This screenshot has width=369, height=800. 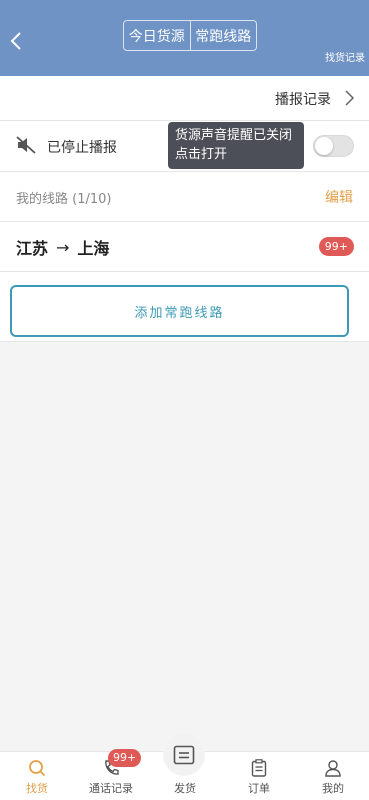 I want to click on tab-orders: 订单, so click(x=259, y=776).